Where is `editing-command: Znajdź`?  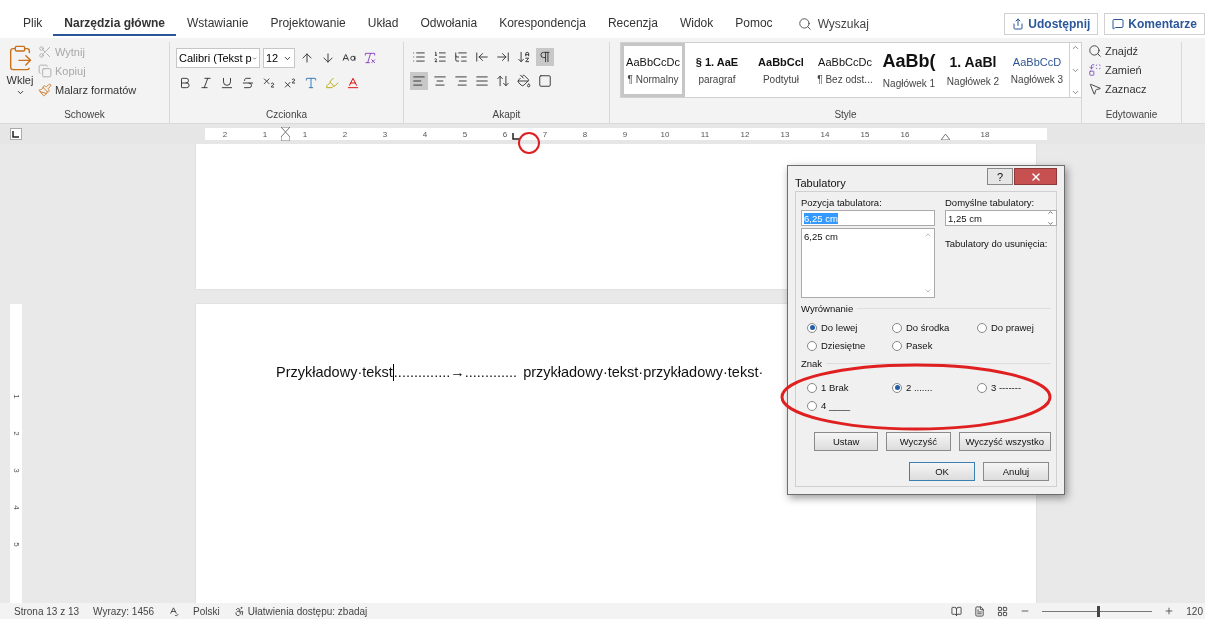
editing-command: Znajdź is located at coordinates (1117, 51).